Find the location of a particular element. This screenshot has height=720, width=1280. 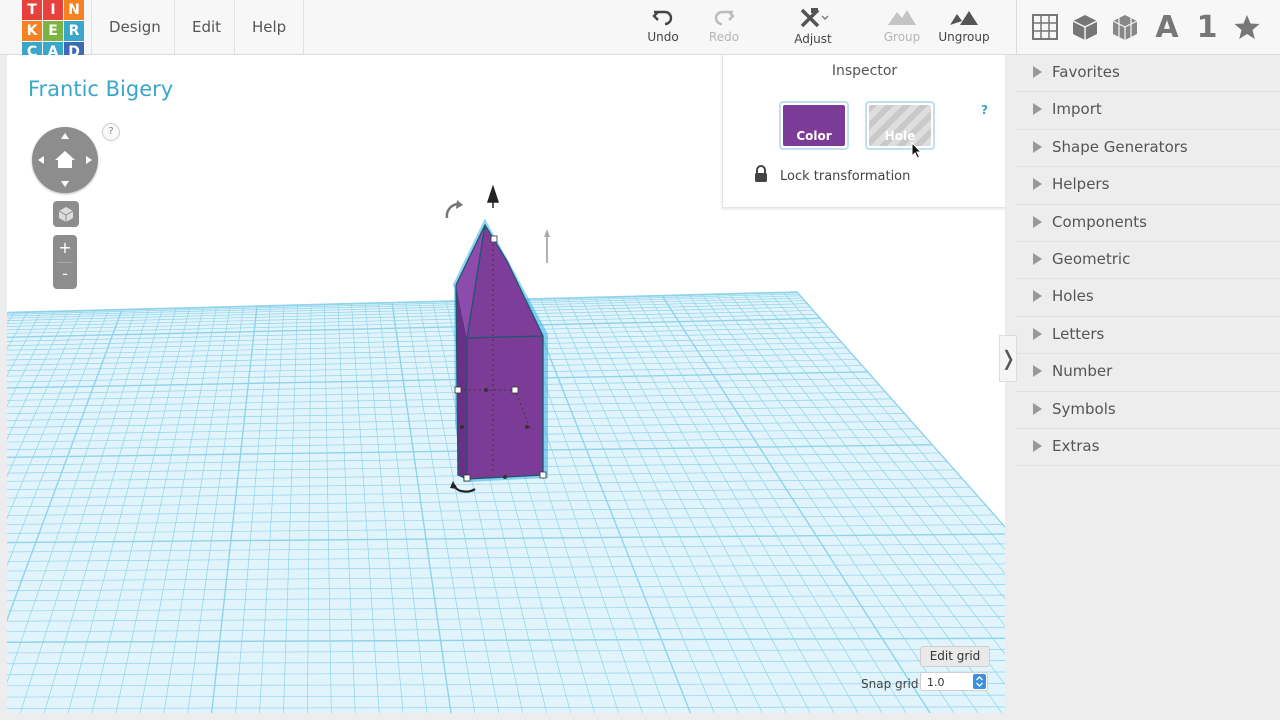

sidebar-category: Letters is located at coordinates (1148, 336).